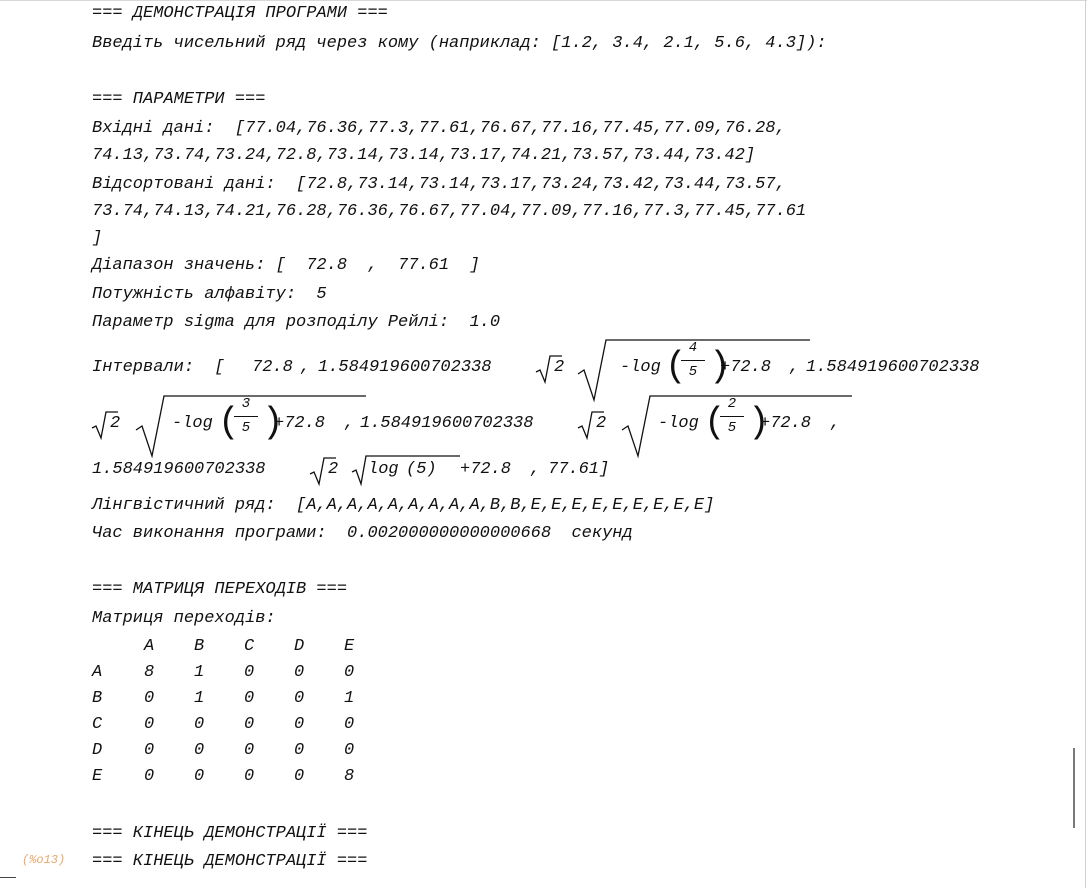 The width and height of the screenshot is (1091, 888). I want to click on matrix-row-label: C, so click(97, 724).